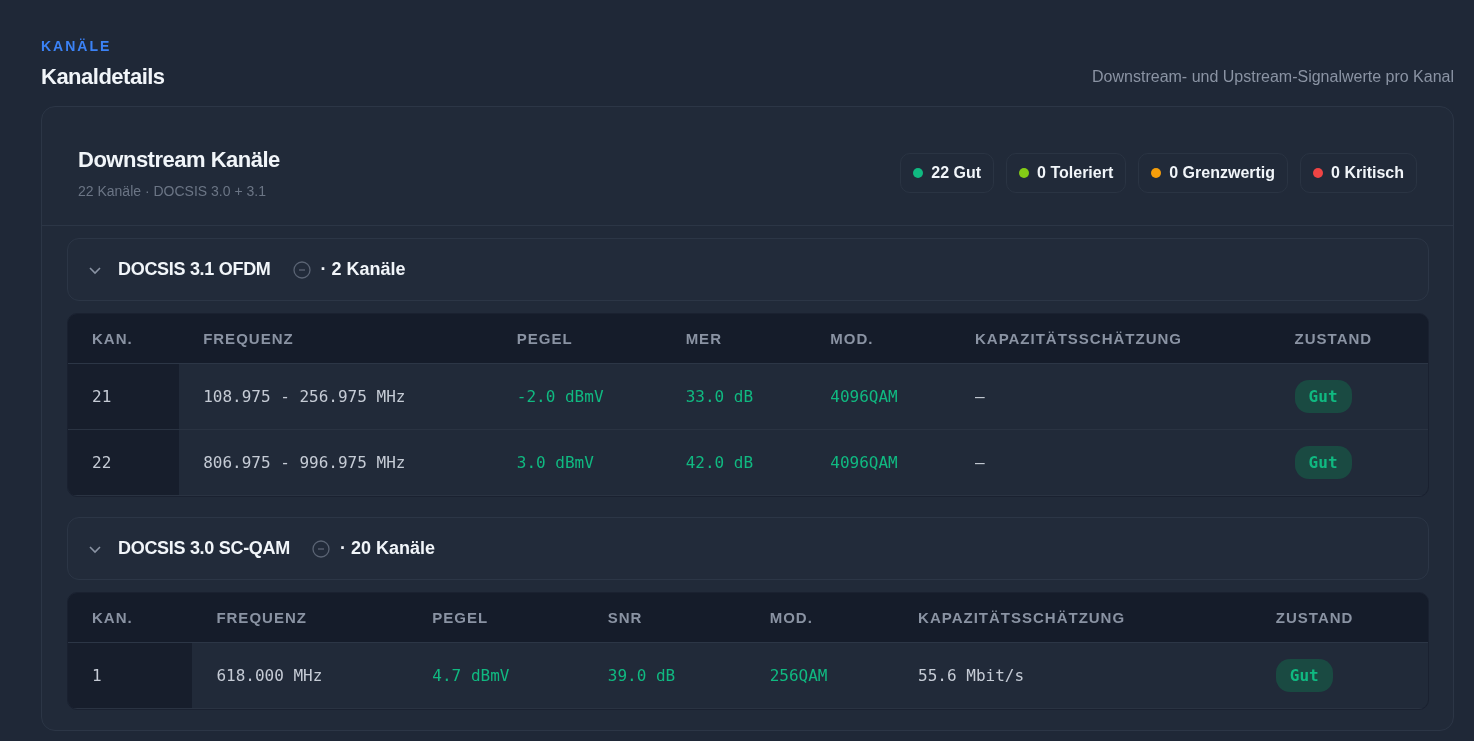  Describe the element at coordinates (387, 548) in the screenshot. I see `group-count: · 20 Kanäle` at that location.